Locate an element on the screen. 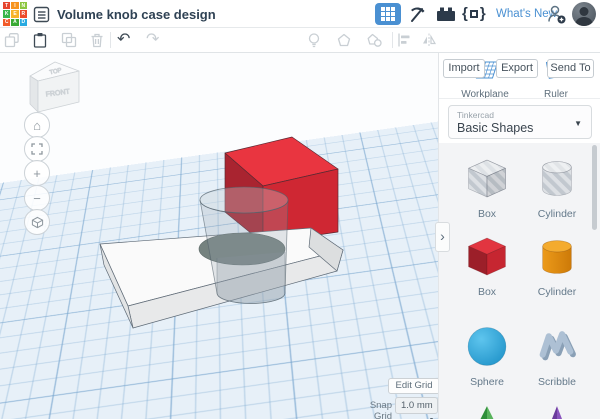 This screenshot has width=600, height=419. caret-down-icon: ▼ is located at coordinates (578, 123).